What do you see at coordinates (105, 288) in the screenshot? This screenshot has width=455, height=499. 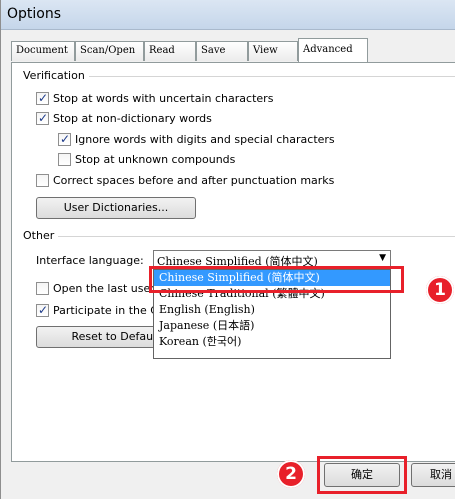 I see `open-last-used-label: Open the last used` at bounding box center [105, 288].